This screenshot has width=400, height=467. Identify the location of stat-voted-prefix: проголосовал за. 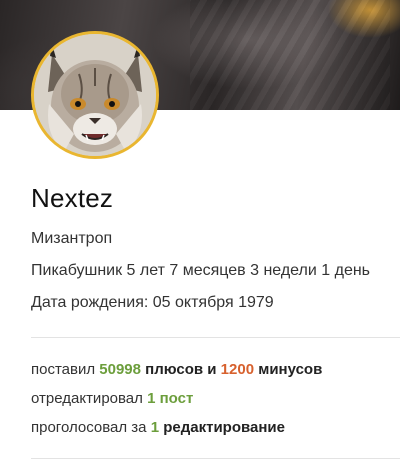
(89, 427).